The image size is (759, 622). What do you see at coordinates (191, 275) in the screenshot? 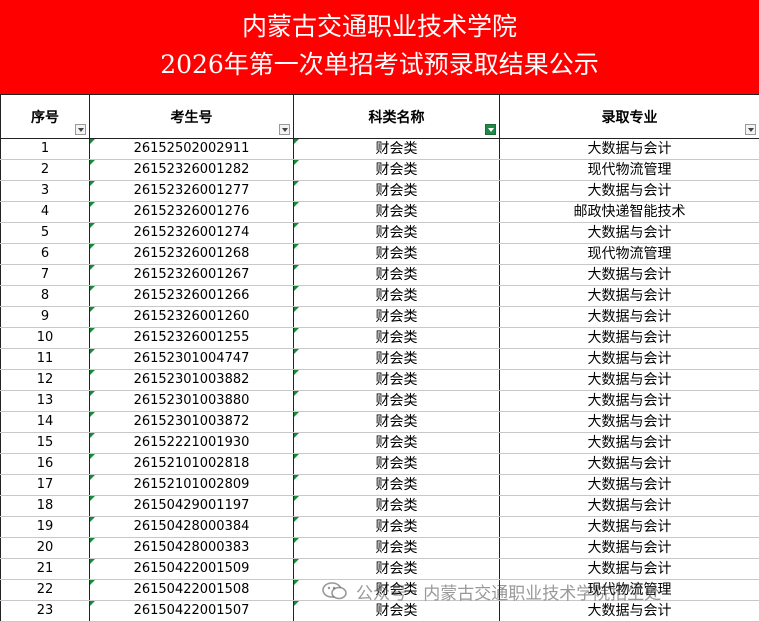
I see `exam-number-cell: 26152326001267` at bounding box center [191, 275].